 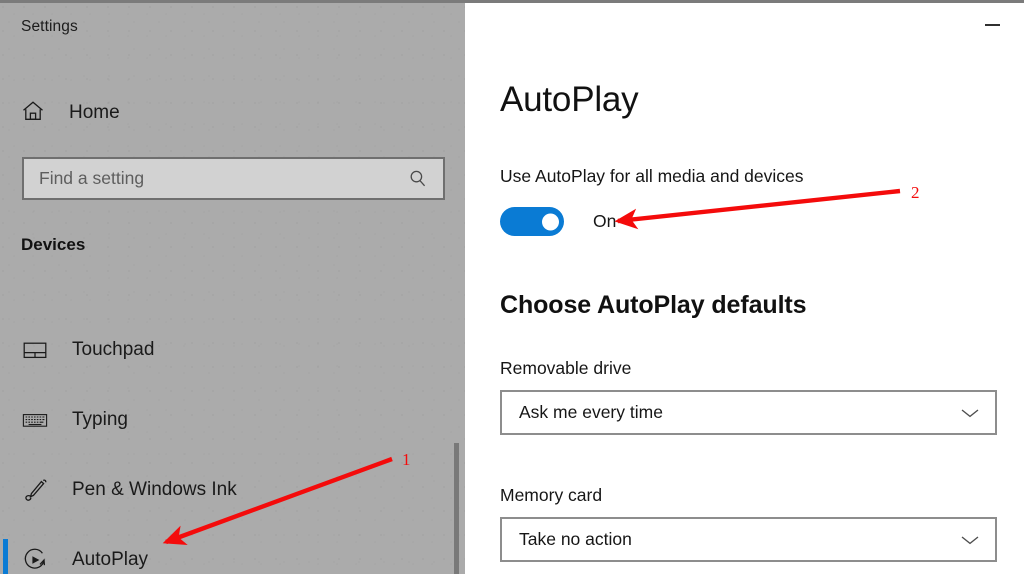 I want to click on memory-card-field: Memory card Take no action, so click(x=748, y=523).